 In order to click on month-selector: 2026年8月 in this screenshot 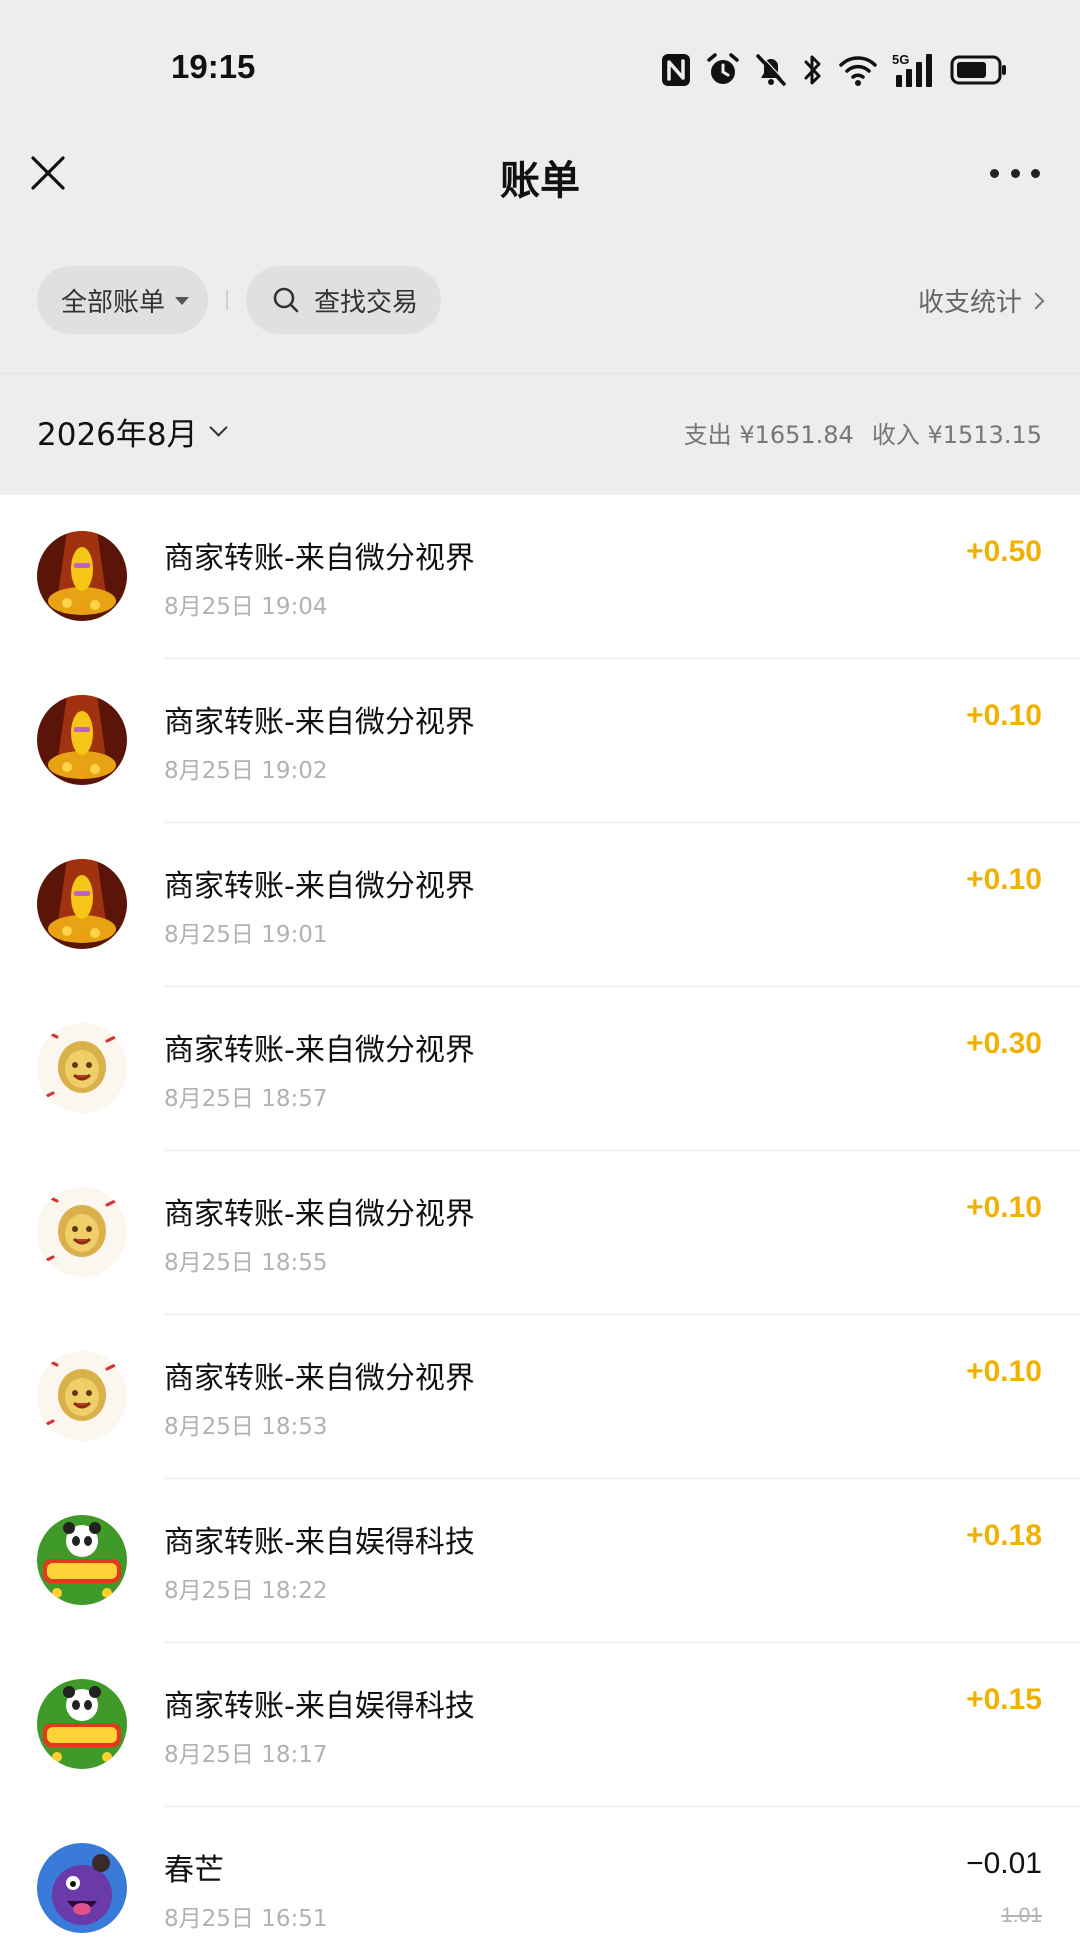, I will do `click(132, 431)`.